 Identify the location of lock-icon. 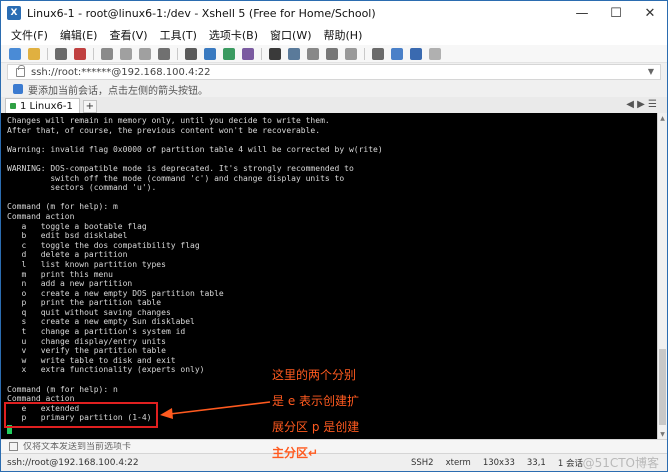
(332, 53).